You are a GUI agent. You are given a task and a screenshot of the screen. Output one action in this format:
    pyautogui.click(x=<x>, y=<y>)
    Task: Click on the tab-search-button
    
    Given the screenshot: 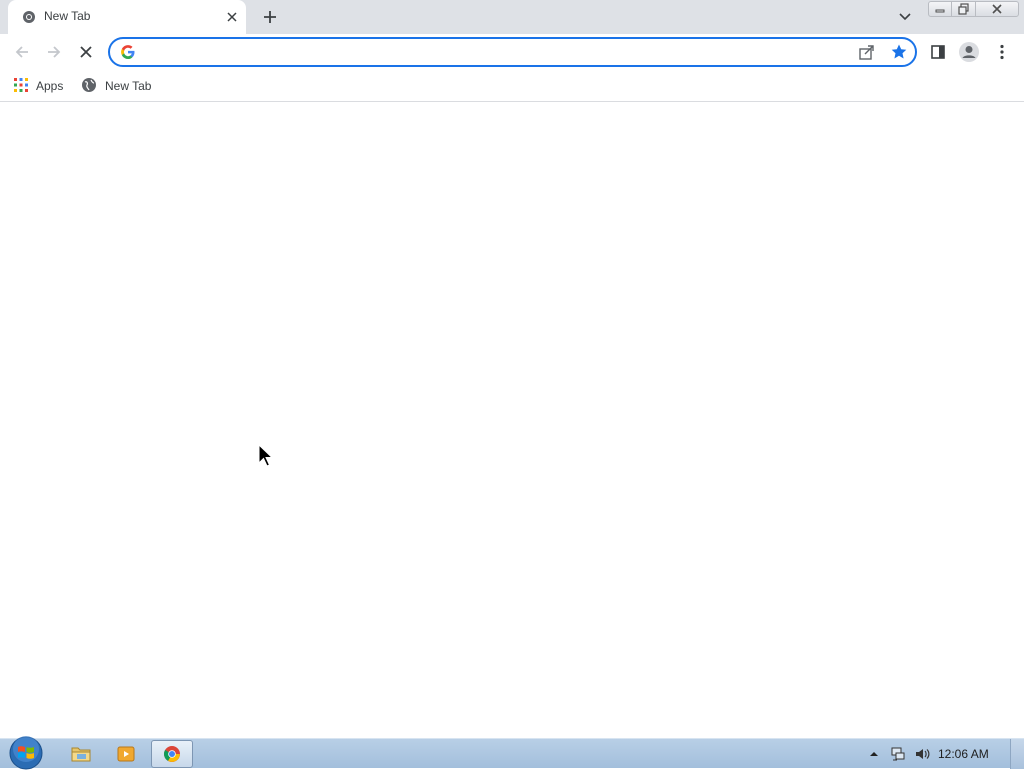 What is the action you would take?
    pyautogui.click(x=905, y=17)
    